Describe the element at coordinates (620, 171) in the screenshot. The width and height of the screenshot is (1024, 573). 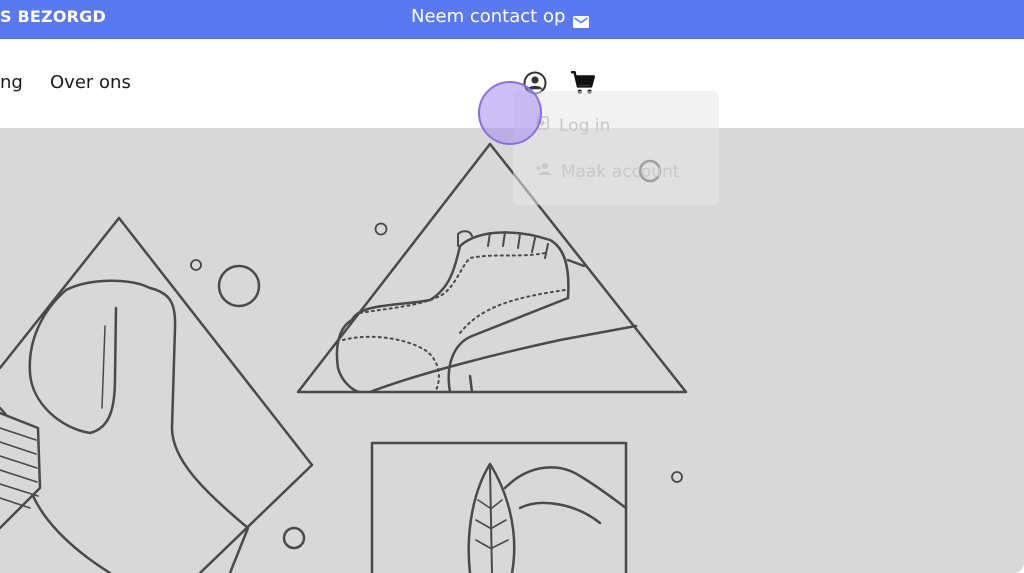
I see `menu-item-create-account-label: Maak account` at that location.